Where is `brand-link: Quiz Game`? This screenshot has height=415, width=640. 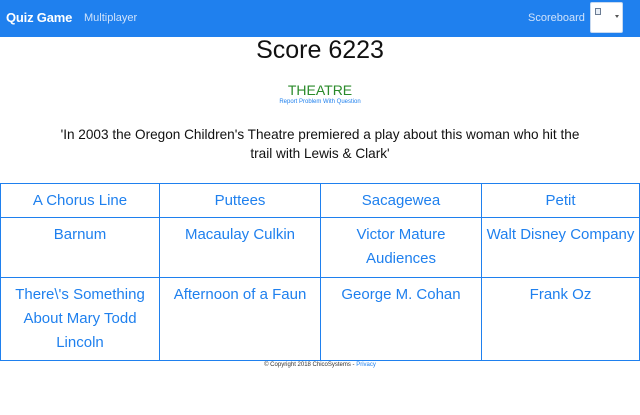 brand-link: Quiz Game is located at coordinates (39, 17).